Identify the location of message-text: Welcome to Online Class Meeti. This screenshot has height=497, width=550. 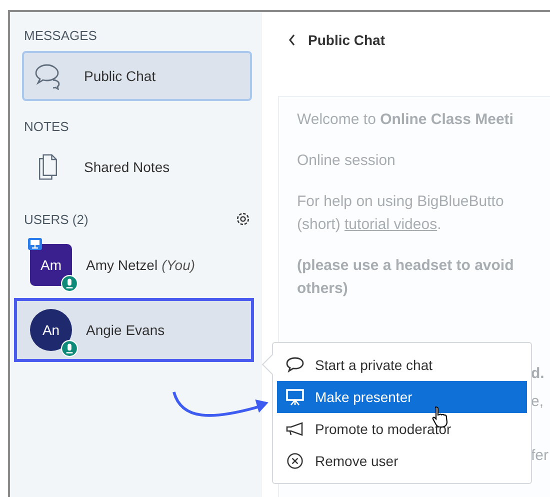
(405, 119).